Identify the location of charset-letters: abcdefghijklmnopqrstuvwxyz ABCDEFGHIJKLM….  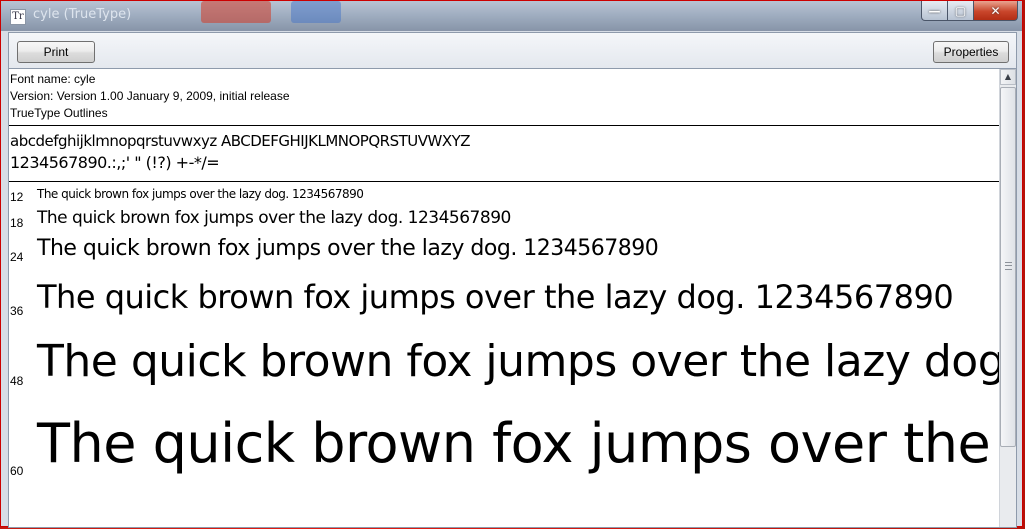
(240, 141).